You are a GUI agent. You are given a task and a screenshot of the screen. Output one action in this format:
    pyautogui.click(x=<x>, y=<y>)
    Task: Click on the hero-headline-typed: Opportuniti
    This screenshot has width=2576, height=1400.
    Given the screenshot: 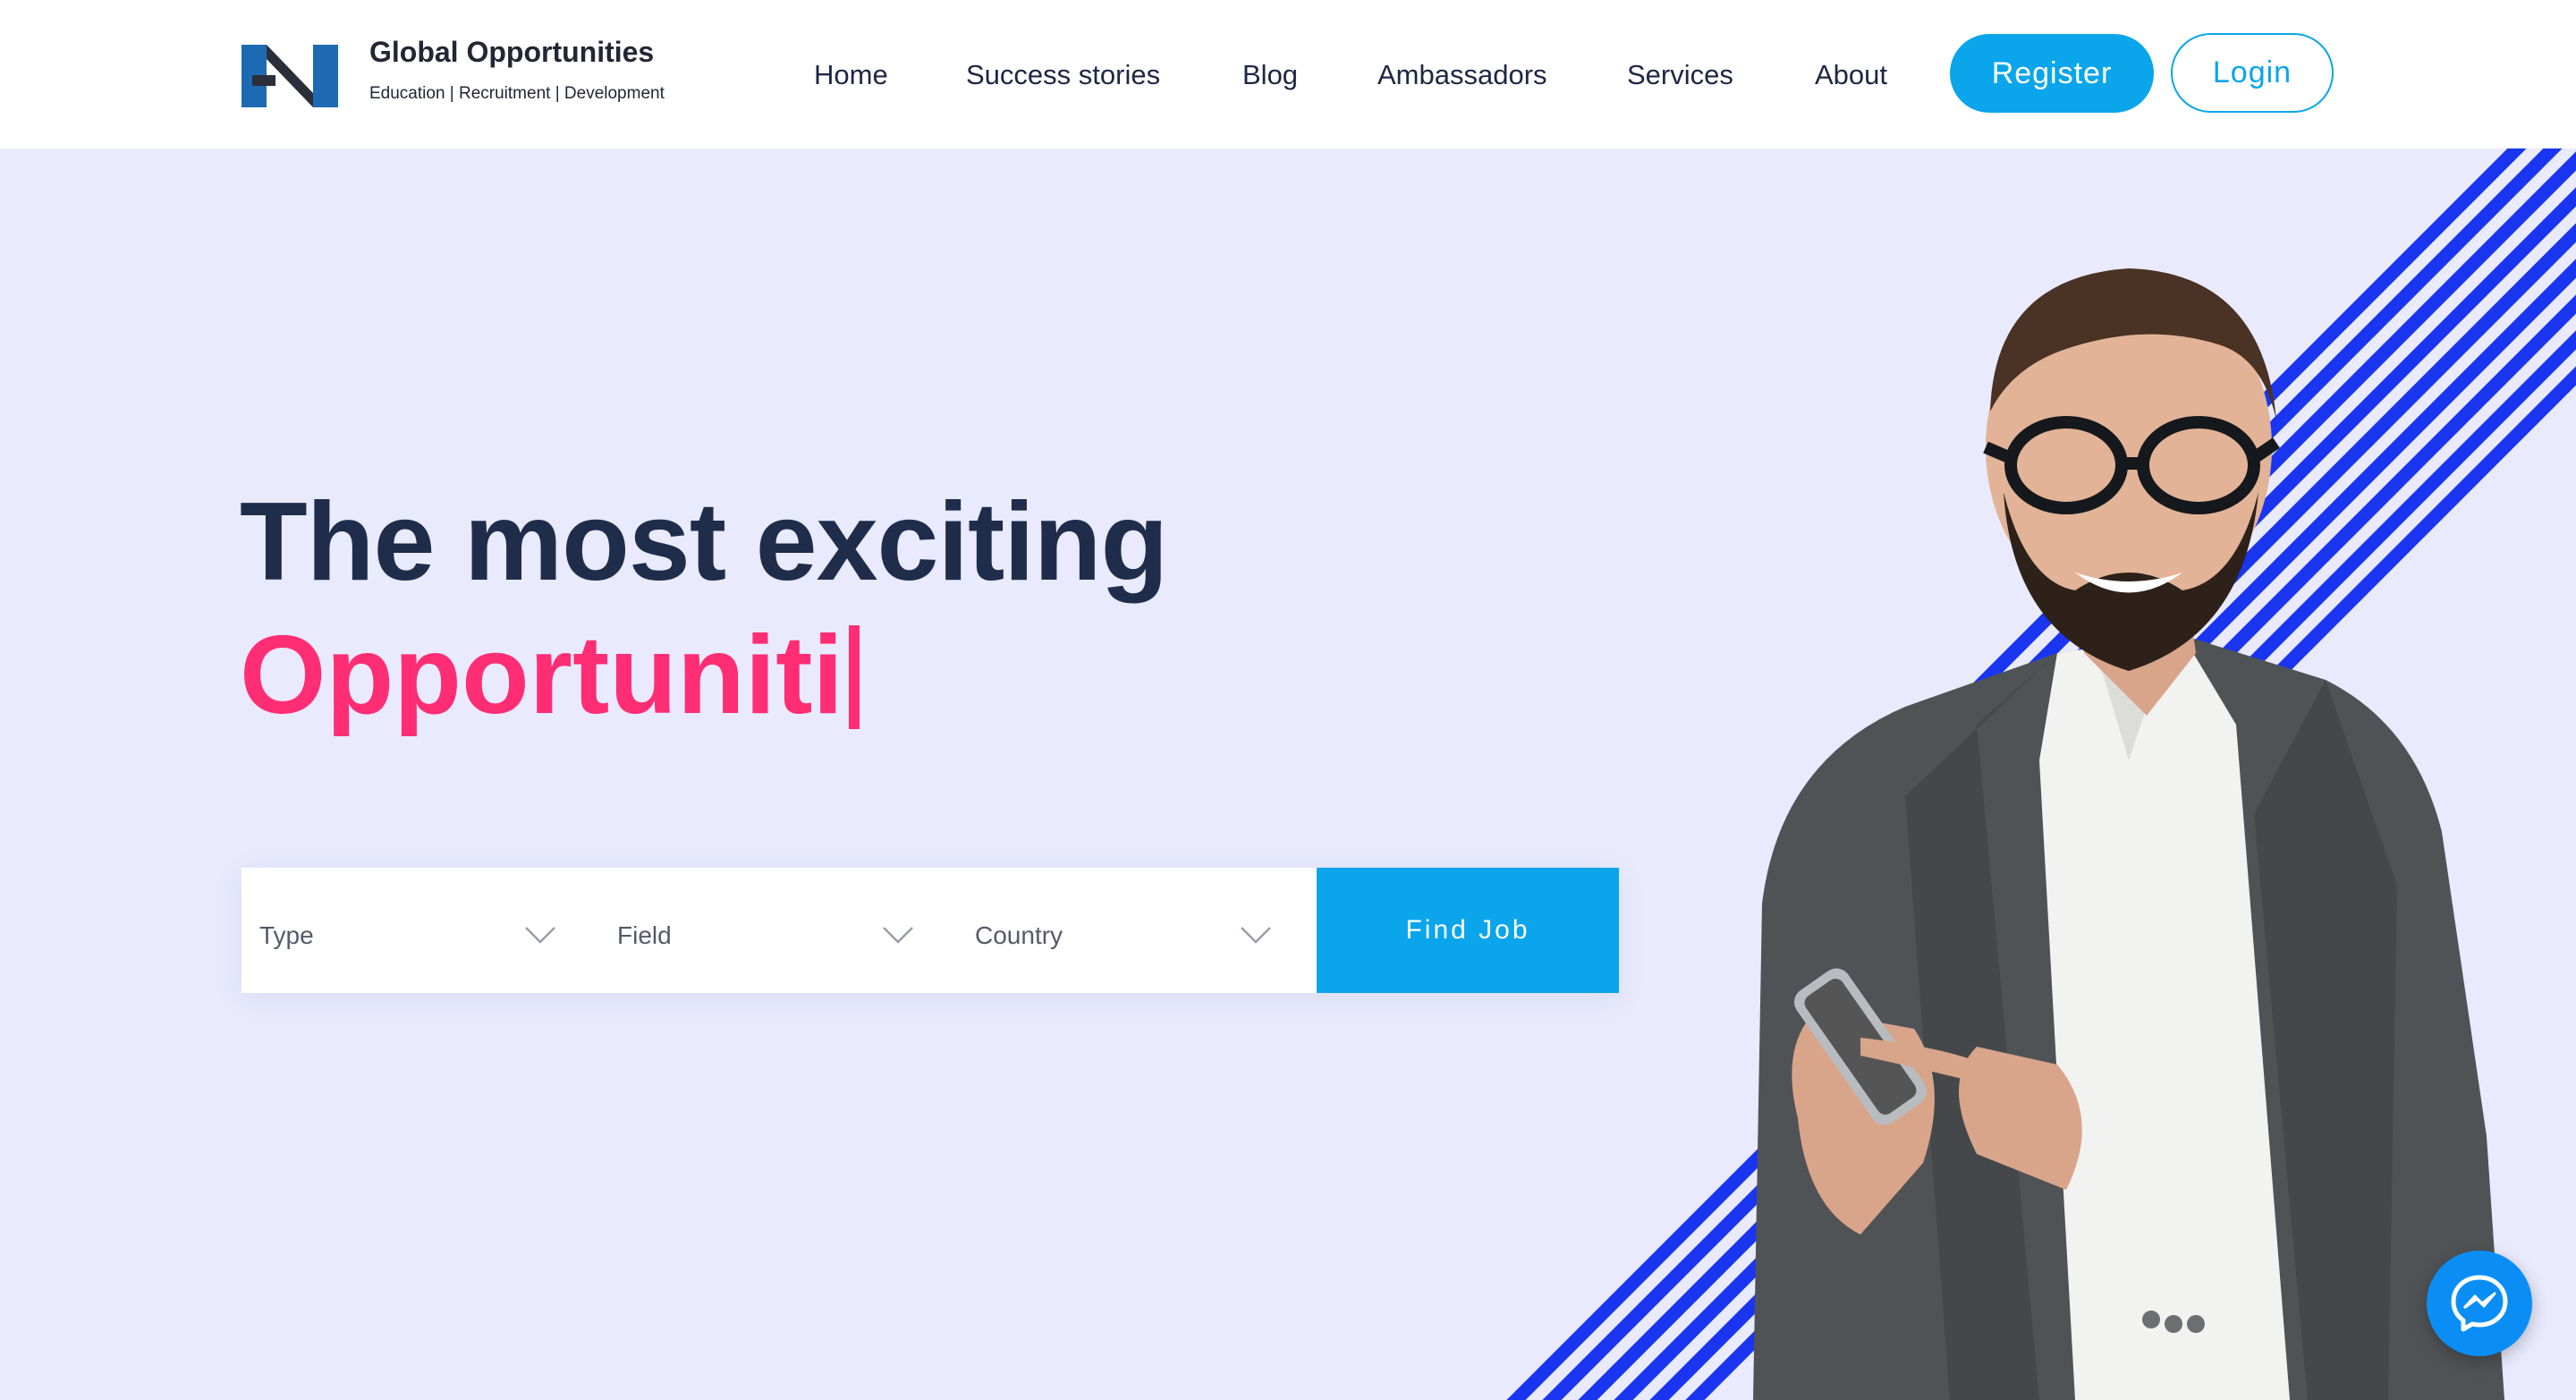 What is the action you would take?
    pyautogui.click(x=550, y=675)
    